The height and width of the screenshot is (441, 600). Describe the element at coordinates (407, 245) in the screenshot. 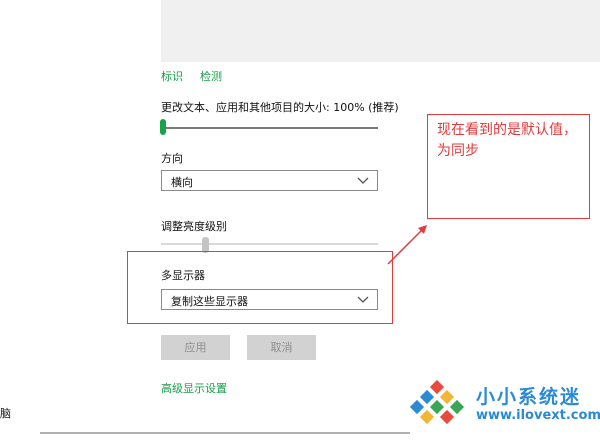

I see `annotation-arrow-icon` at that location.